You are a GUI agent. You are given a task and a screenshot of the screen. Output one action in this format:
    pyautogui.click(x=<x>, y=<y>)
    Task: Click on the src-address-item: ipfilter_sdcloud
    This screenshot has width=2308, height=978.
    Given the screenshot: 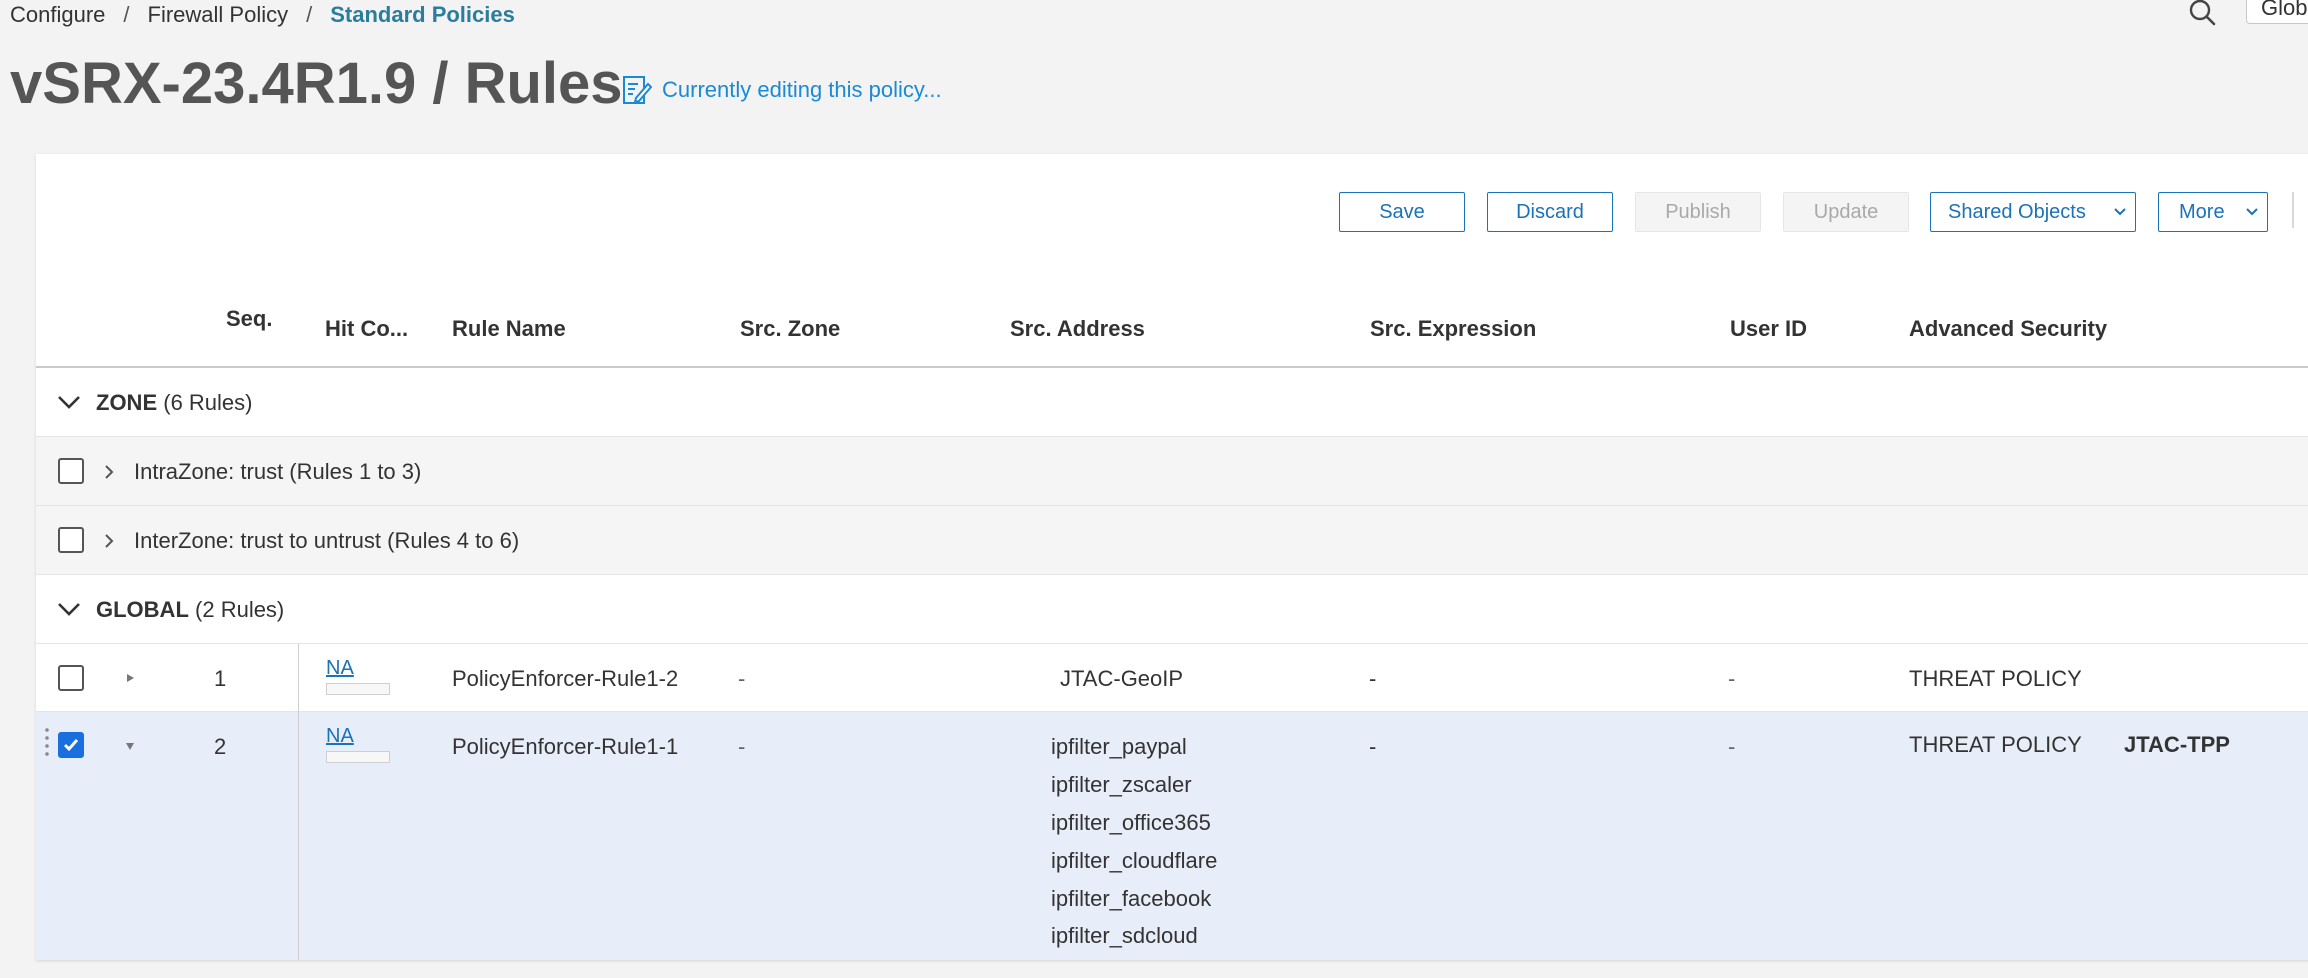 What is the action you would take?
    pyautogui.click(x=1124, y=936)
    